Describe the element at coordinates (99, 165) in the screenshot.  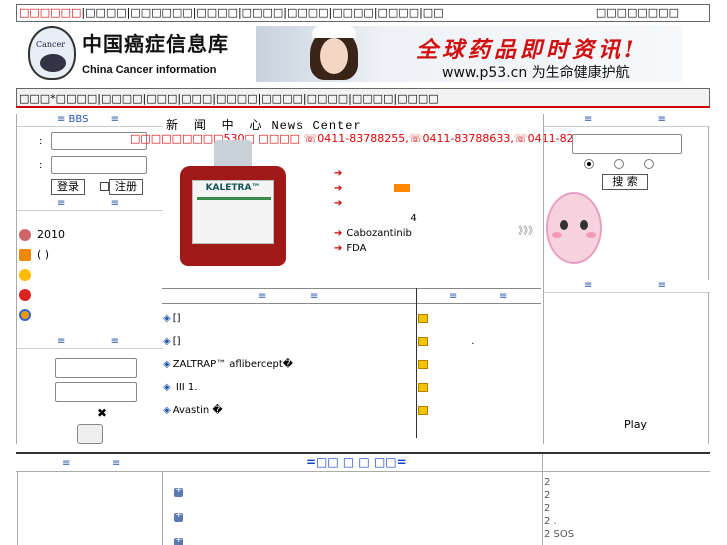
I see `password-input` at that location.